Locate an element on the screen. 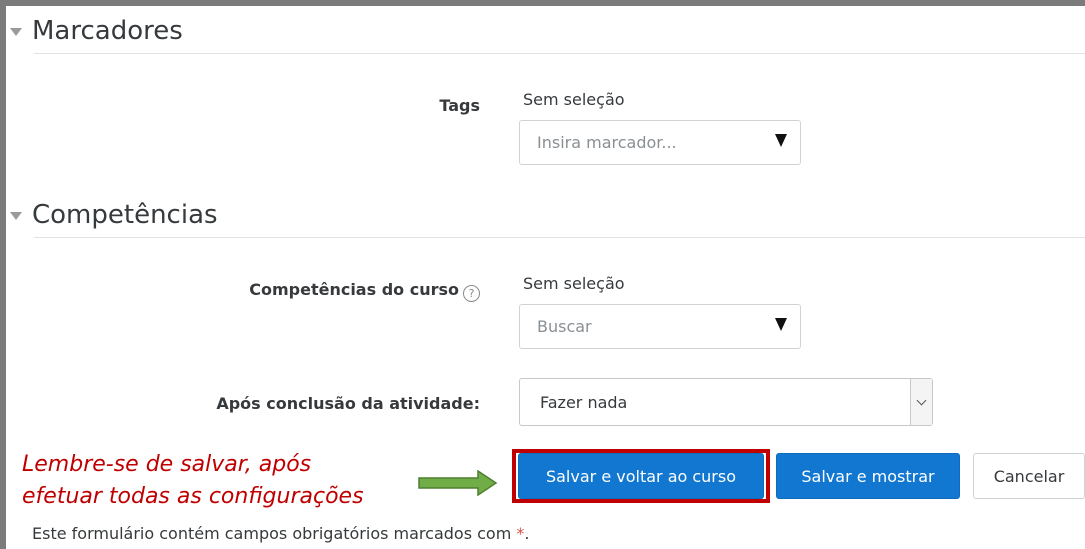  after-completion-label: Após conclusão da atividade: is located at coordinates (348, 403).